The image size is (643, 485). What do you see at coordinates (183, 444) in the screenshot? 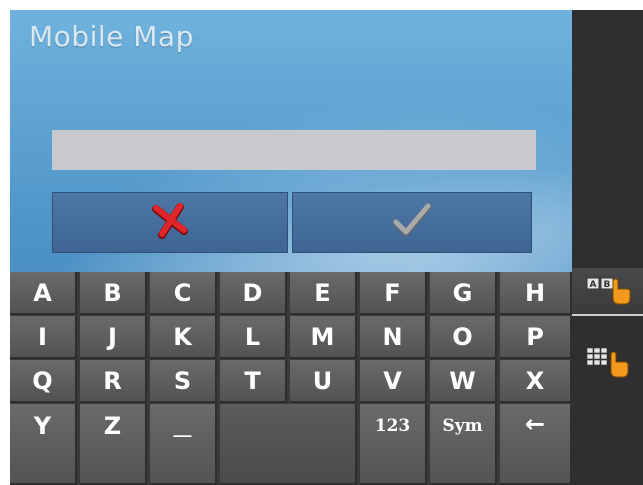
I see `space-key: __` at bounding box center [183, 444].